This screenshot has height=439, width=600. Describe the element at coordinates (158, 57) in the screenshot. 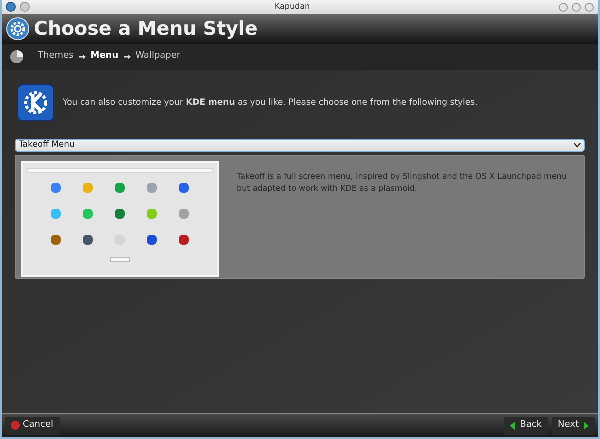

I see `breadcrumb-step: Wallpaper` at that location.